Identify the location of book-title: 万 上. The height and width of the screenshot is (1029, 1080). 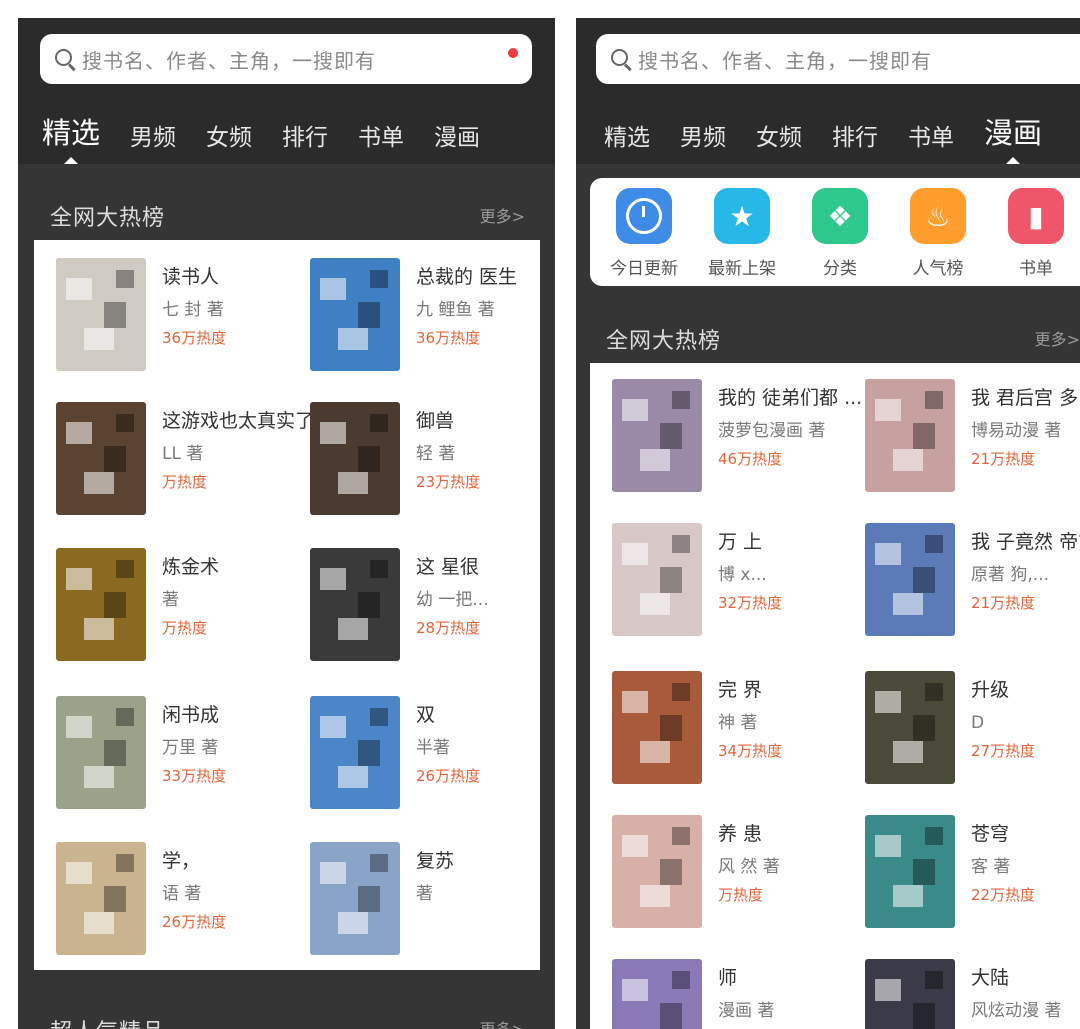
(740, 542).